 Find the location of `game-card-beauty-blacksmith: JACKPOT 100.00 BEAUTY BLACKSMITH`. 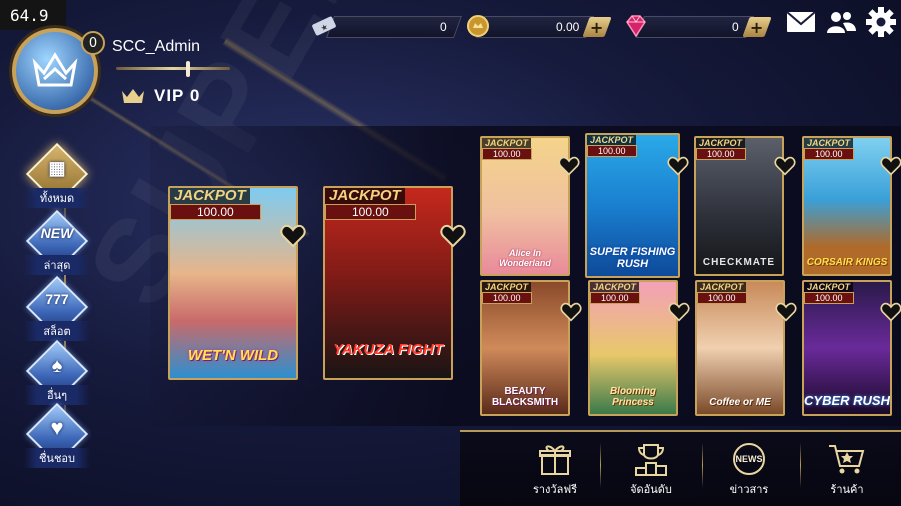

game-card-beauty-blacksmith: JACKPOT 100.00 BEAUTY BLACKSMITH is located at coordinates (525, 348).